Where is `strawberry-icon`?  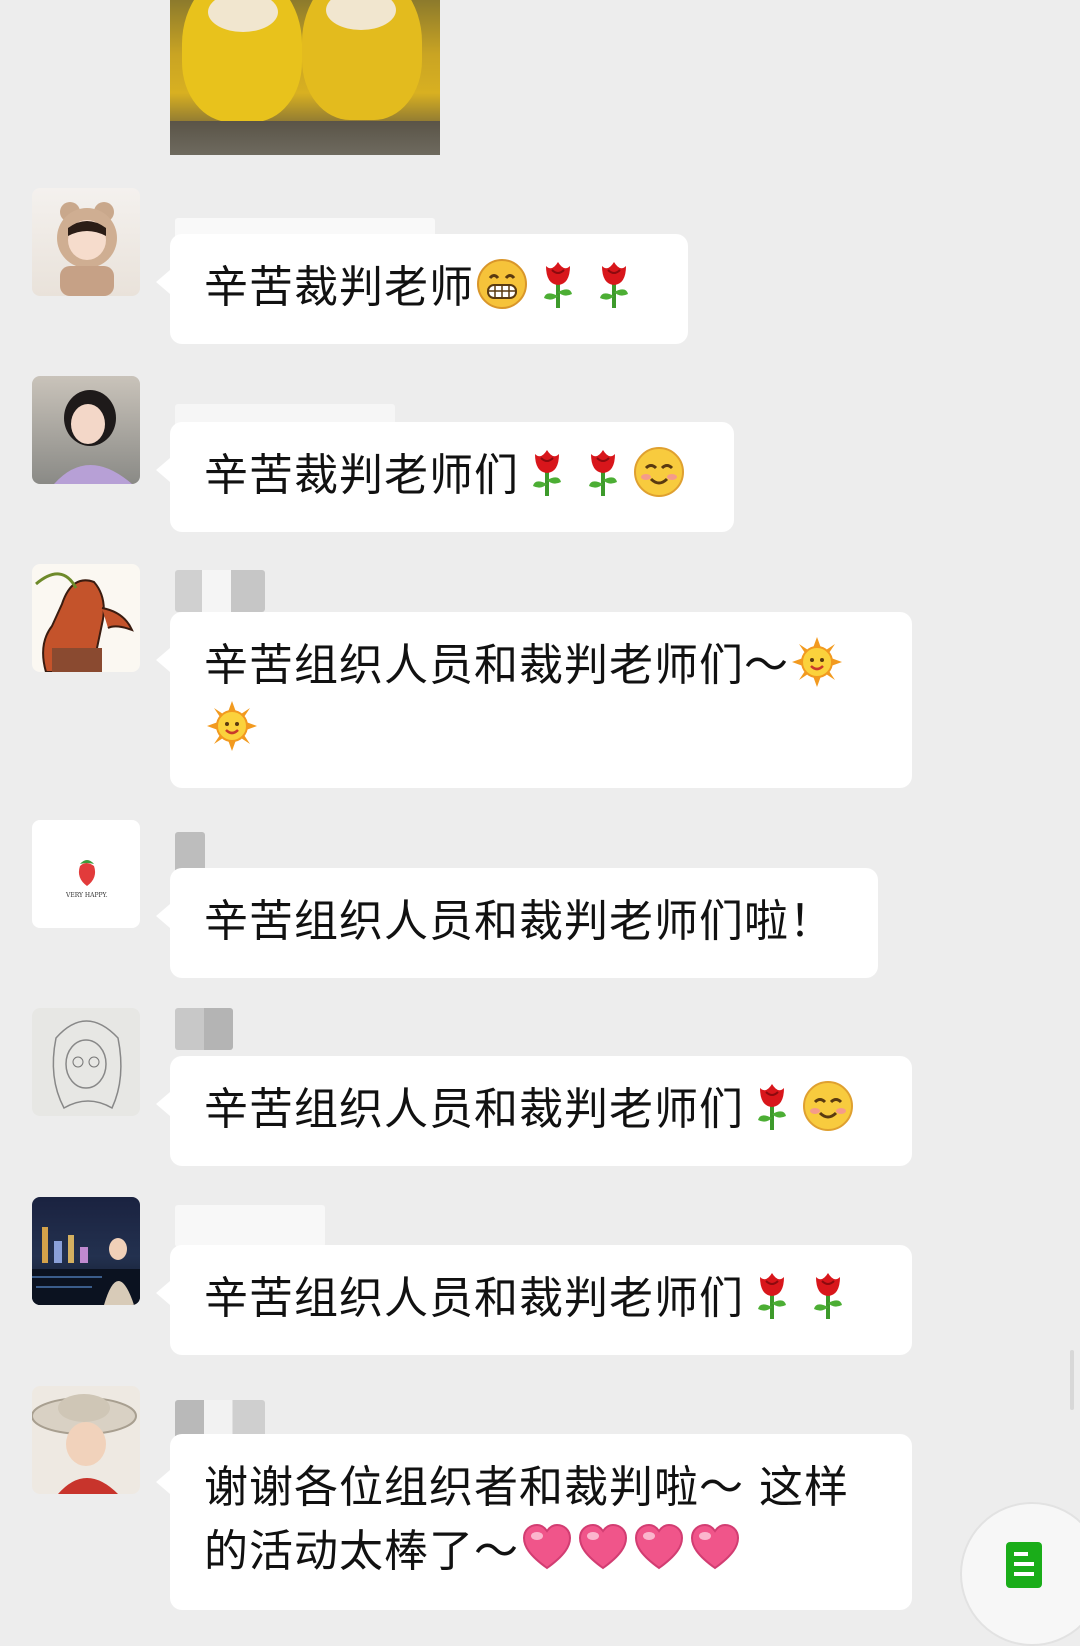 strawberry-icon is located at coordinates (87, 873).